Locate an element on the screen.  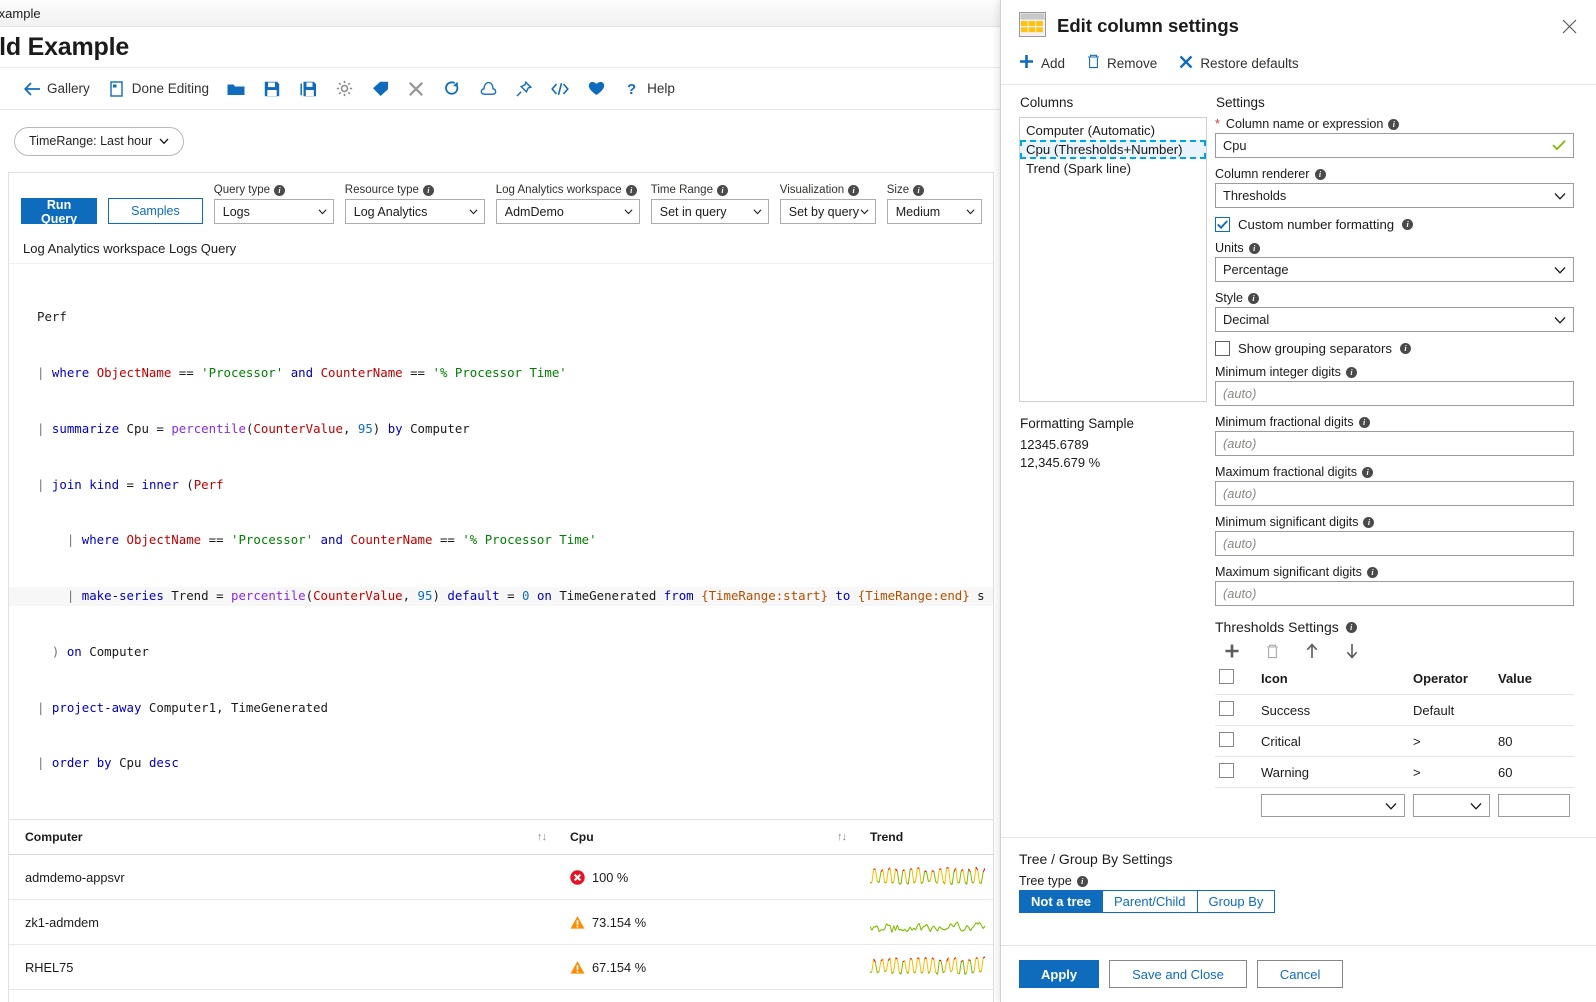
column-header-cpu: Cpu ↑↓ is located at coordinates (704, 837).